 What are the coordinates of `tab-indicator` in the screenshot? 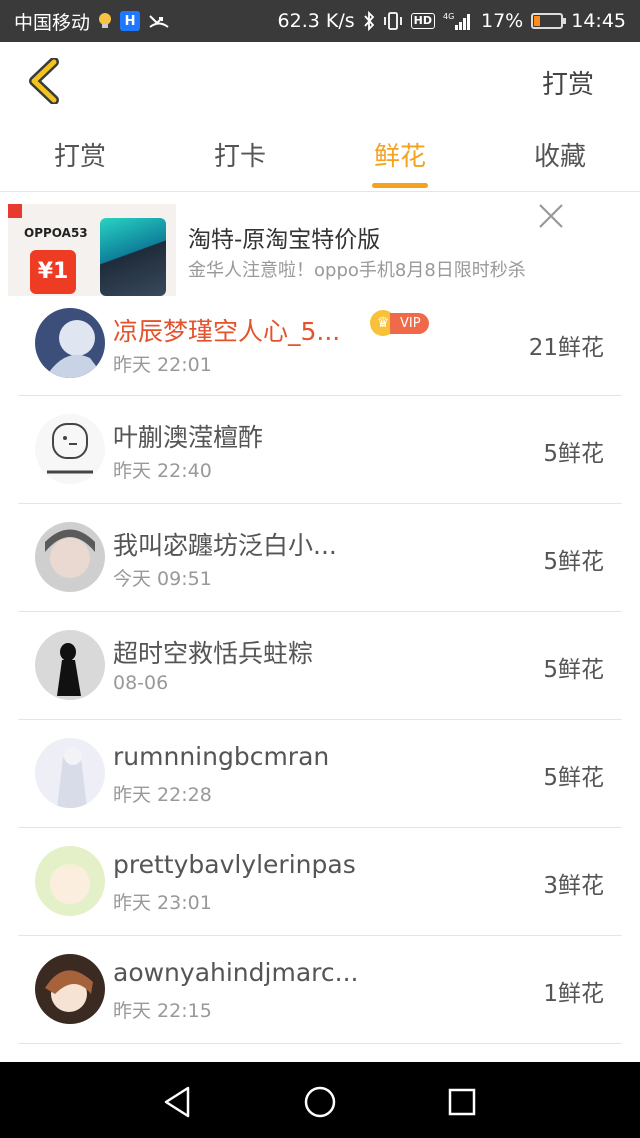 It's located at (400, 185).